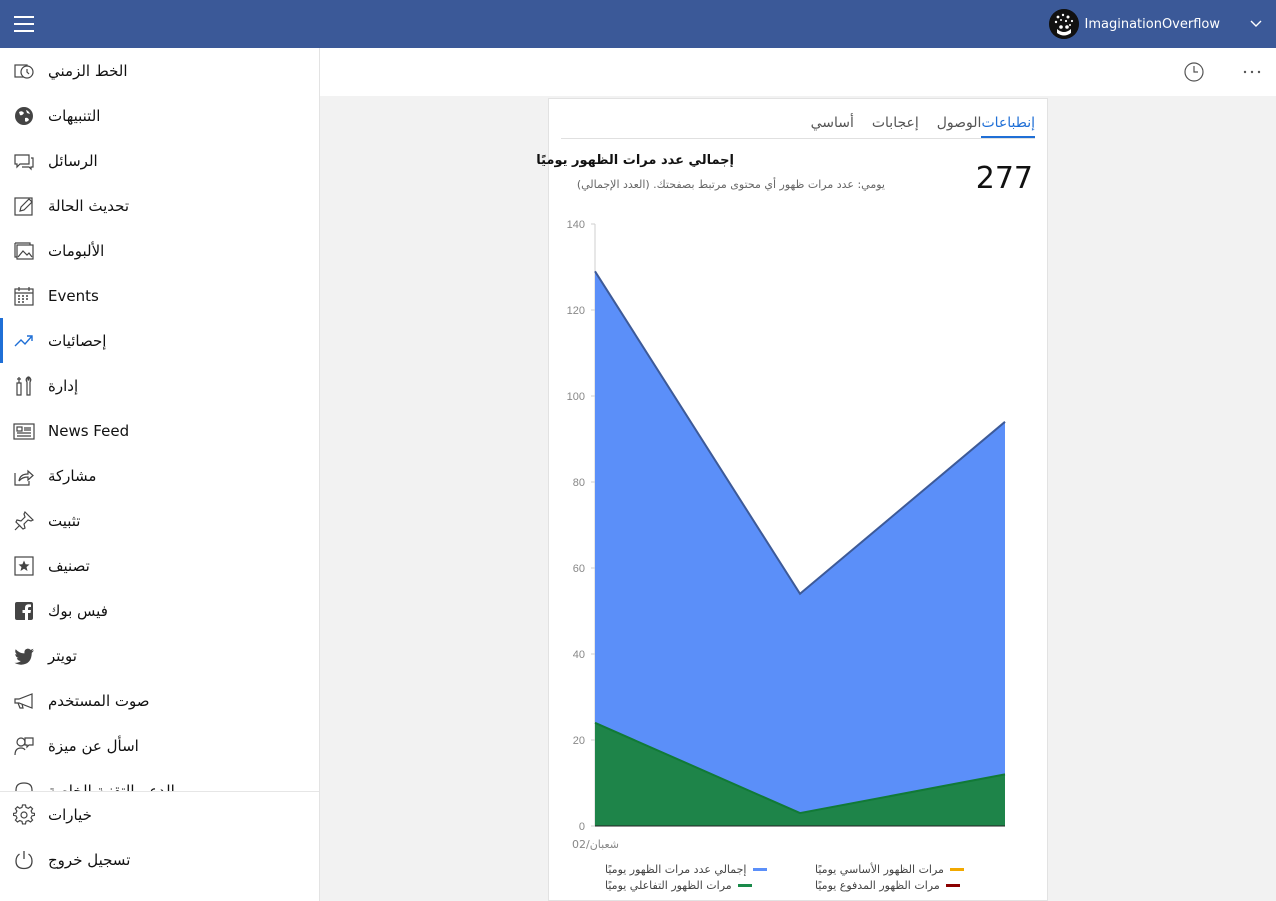  I want to click on account-switcher: ImaginationOverflow, so click(1162, 24).